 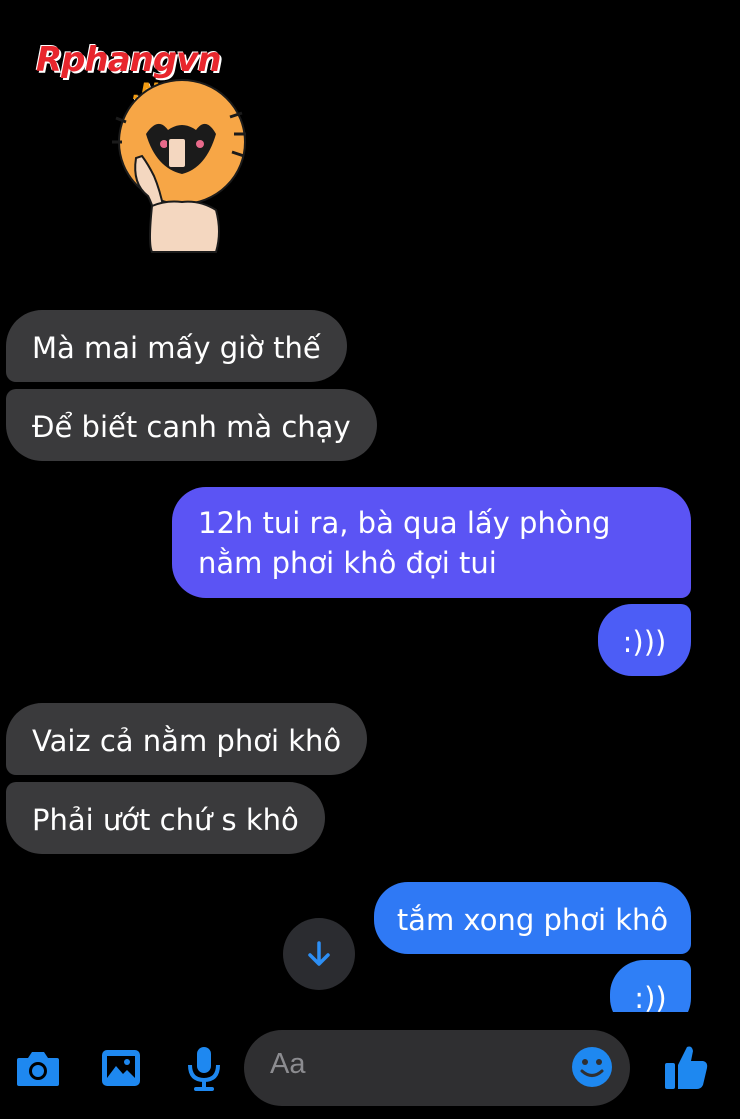 I want to click on thumbs-up-icon, so click(x=686, y=1067).